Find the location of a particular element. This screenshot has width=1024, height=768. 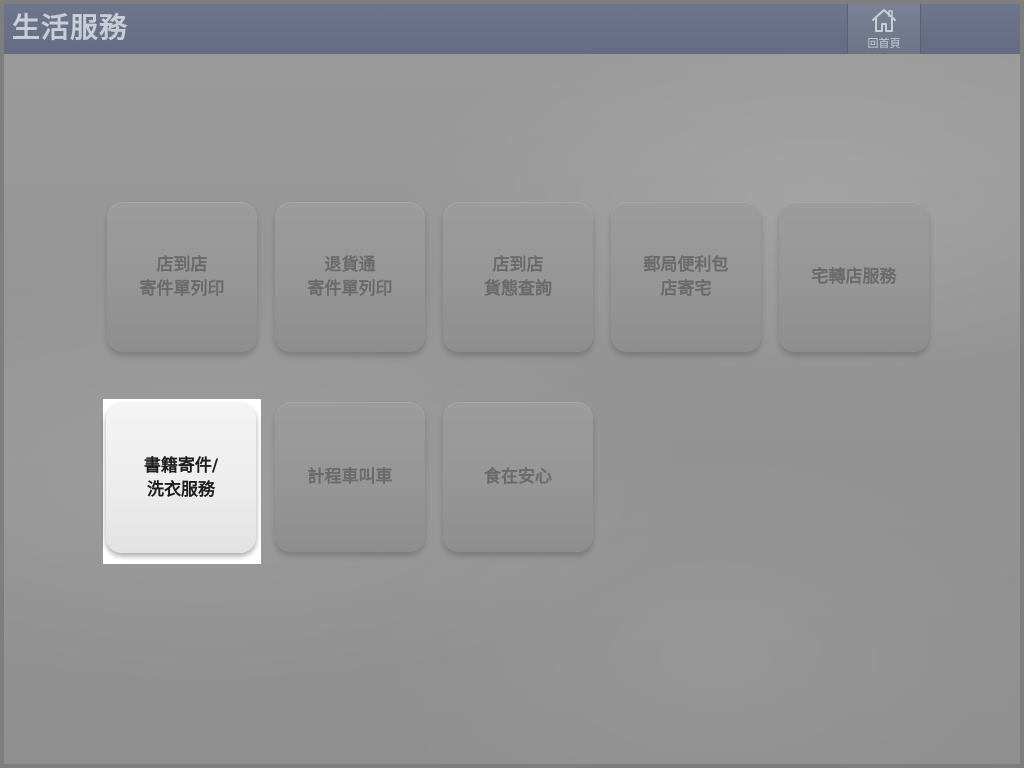

tile-home-to-store: 宅轉店服務 is located at coordinates (854, 277).